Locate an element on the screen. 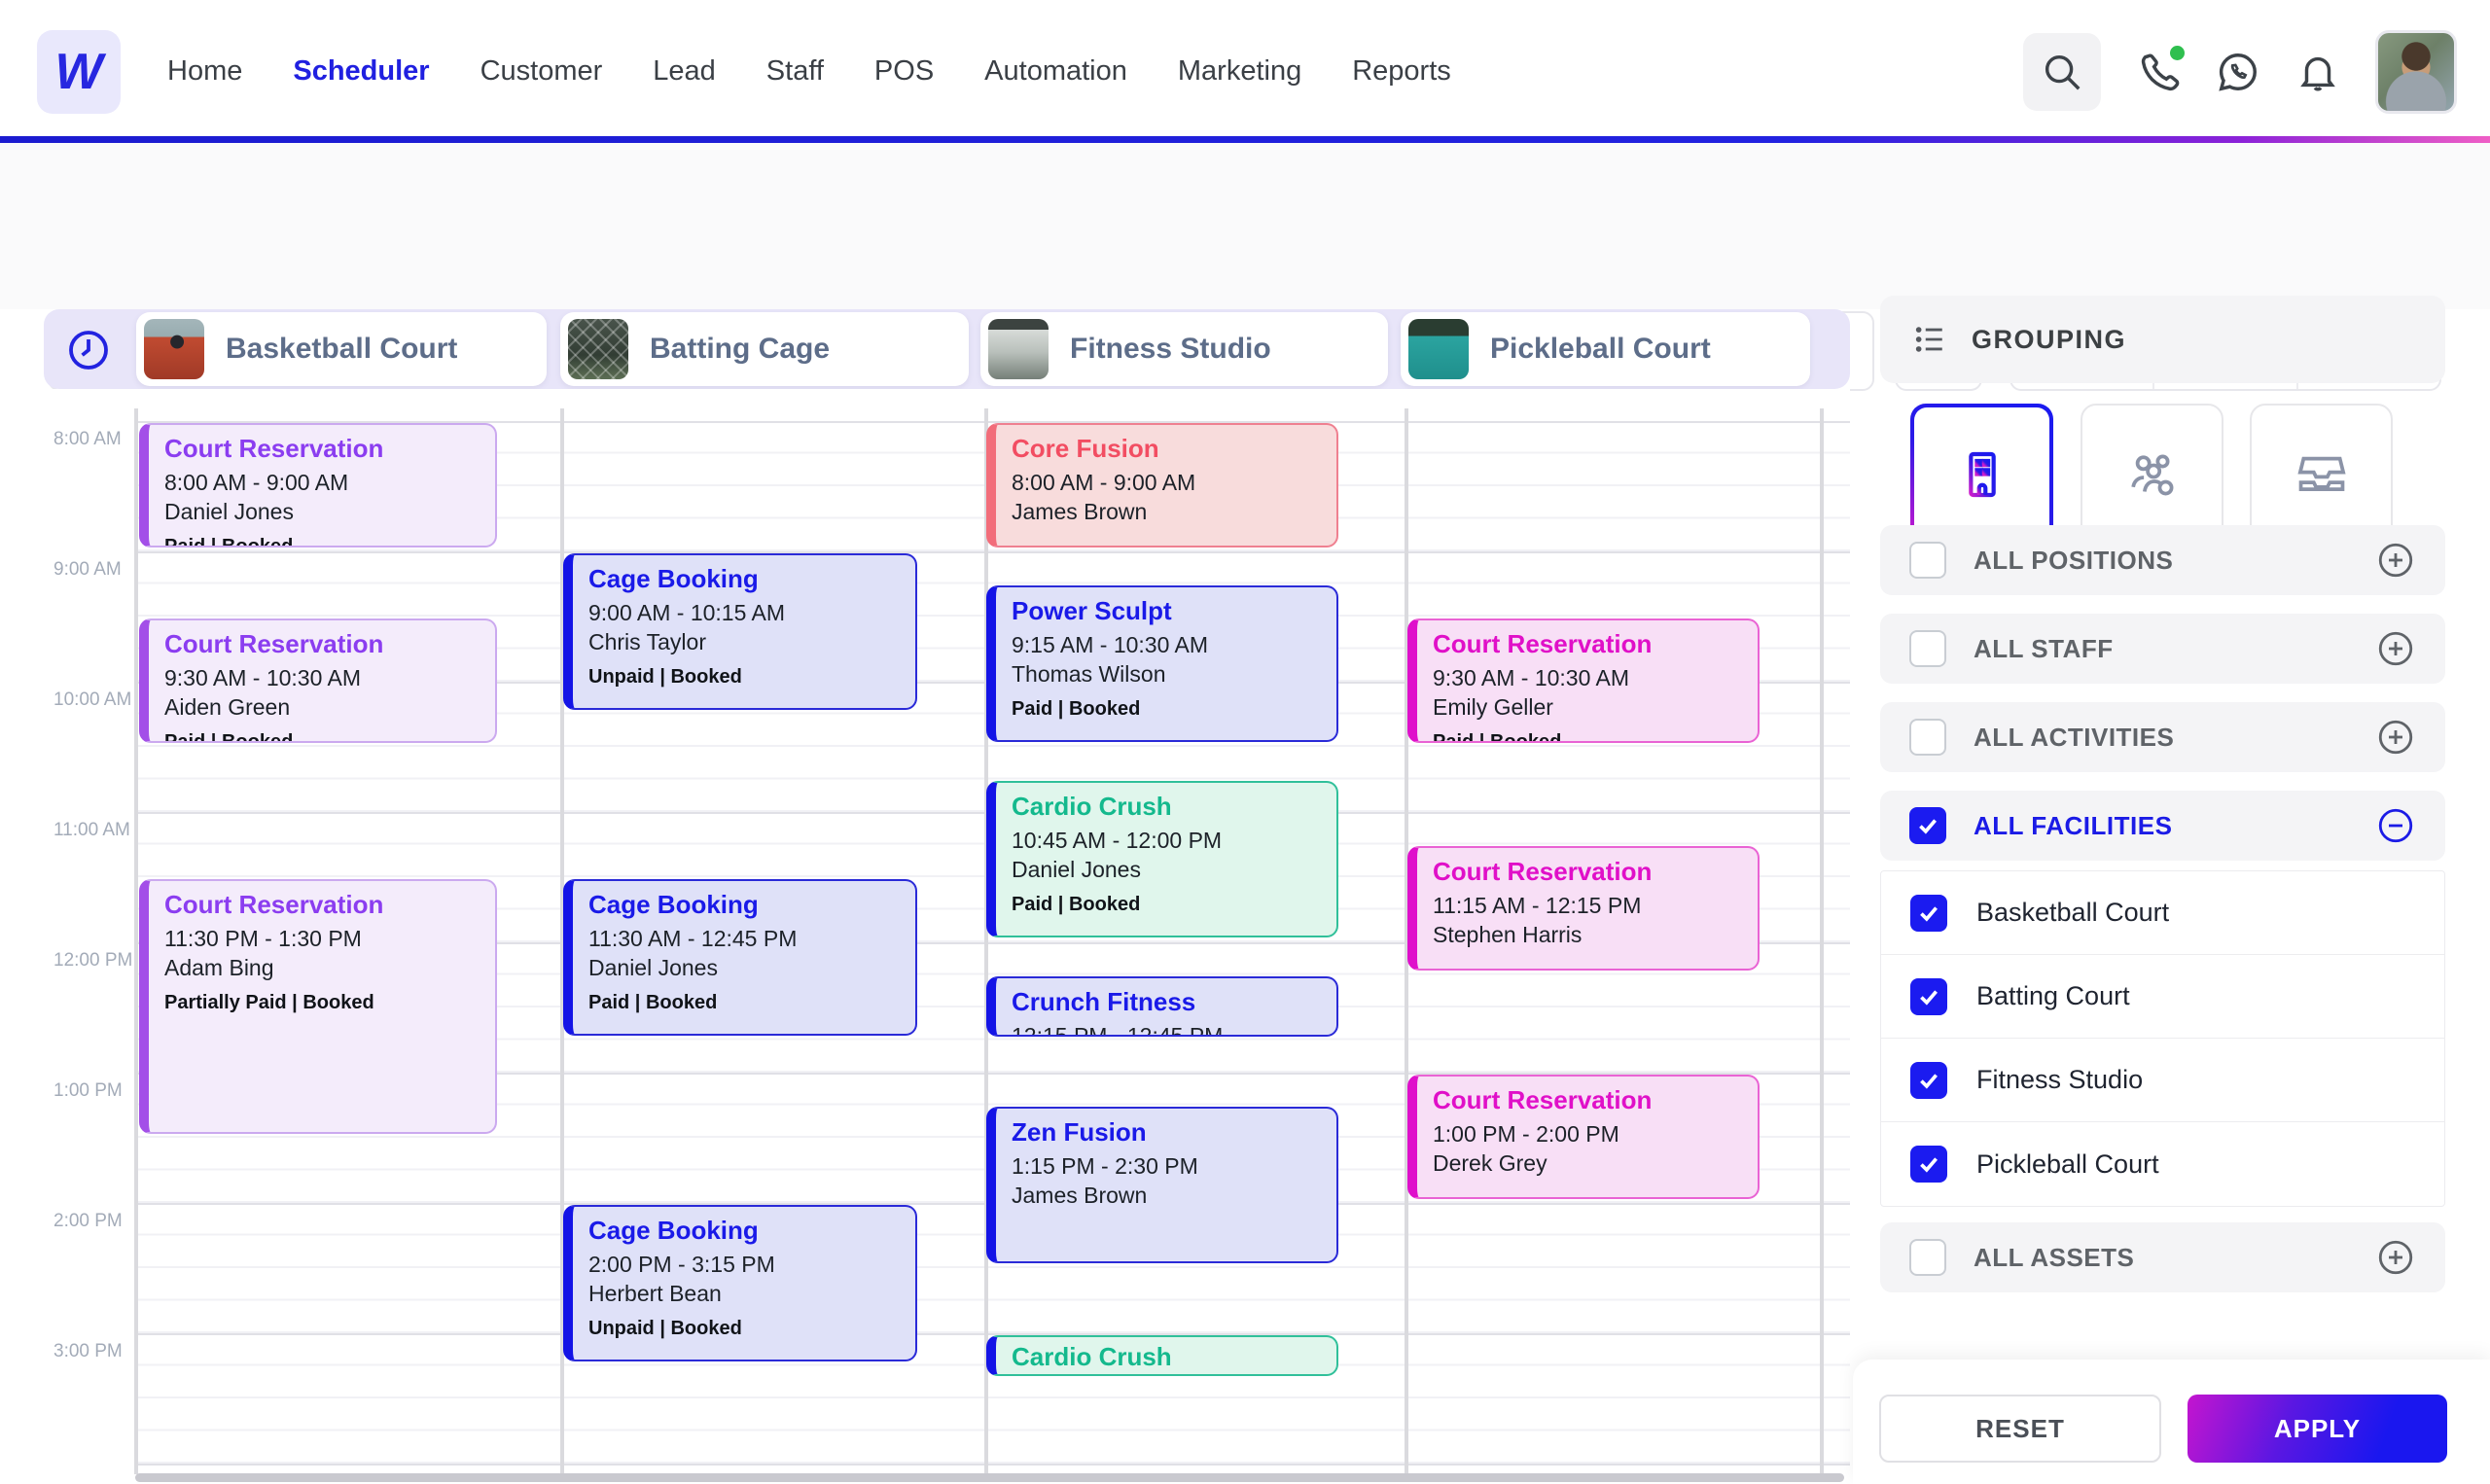 Image resolution: width=2490 pixels, height=1484 pixels. column-title: Basketball Court is located at coordinates (342, 349).